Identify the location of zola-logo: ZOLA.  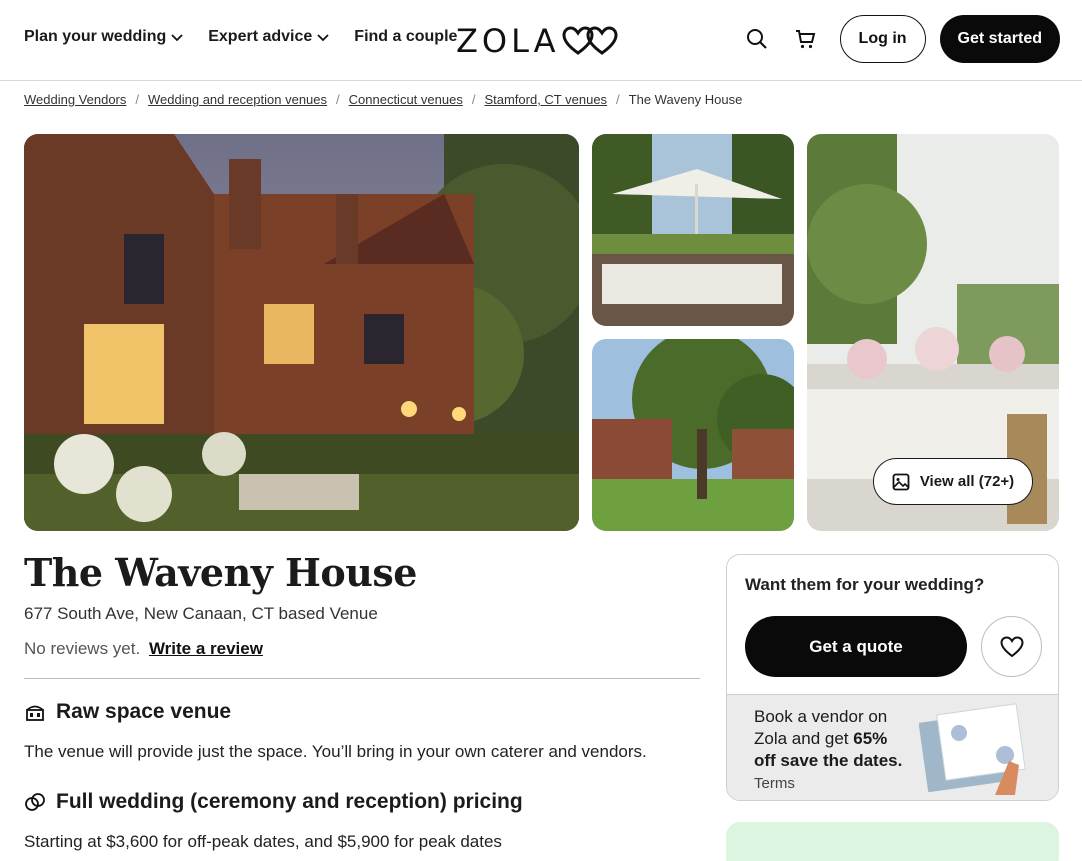
(538, 41).